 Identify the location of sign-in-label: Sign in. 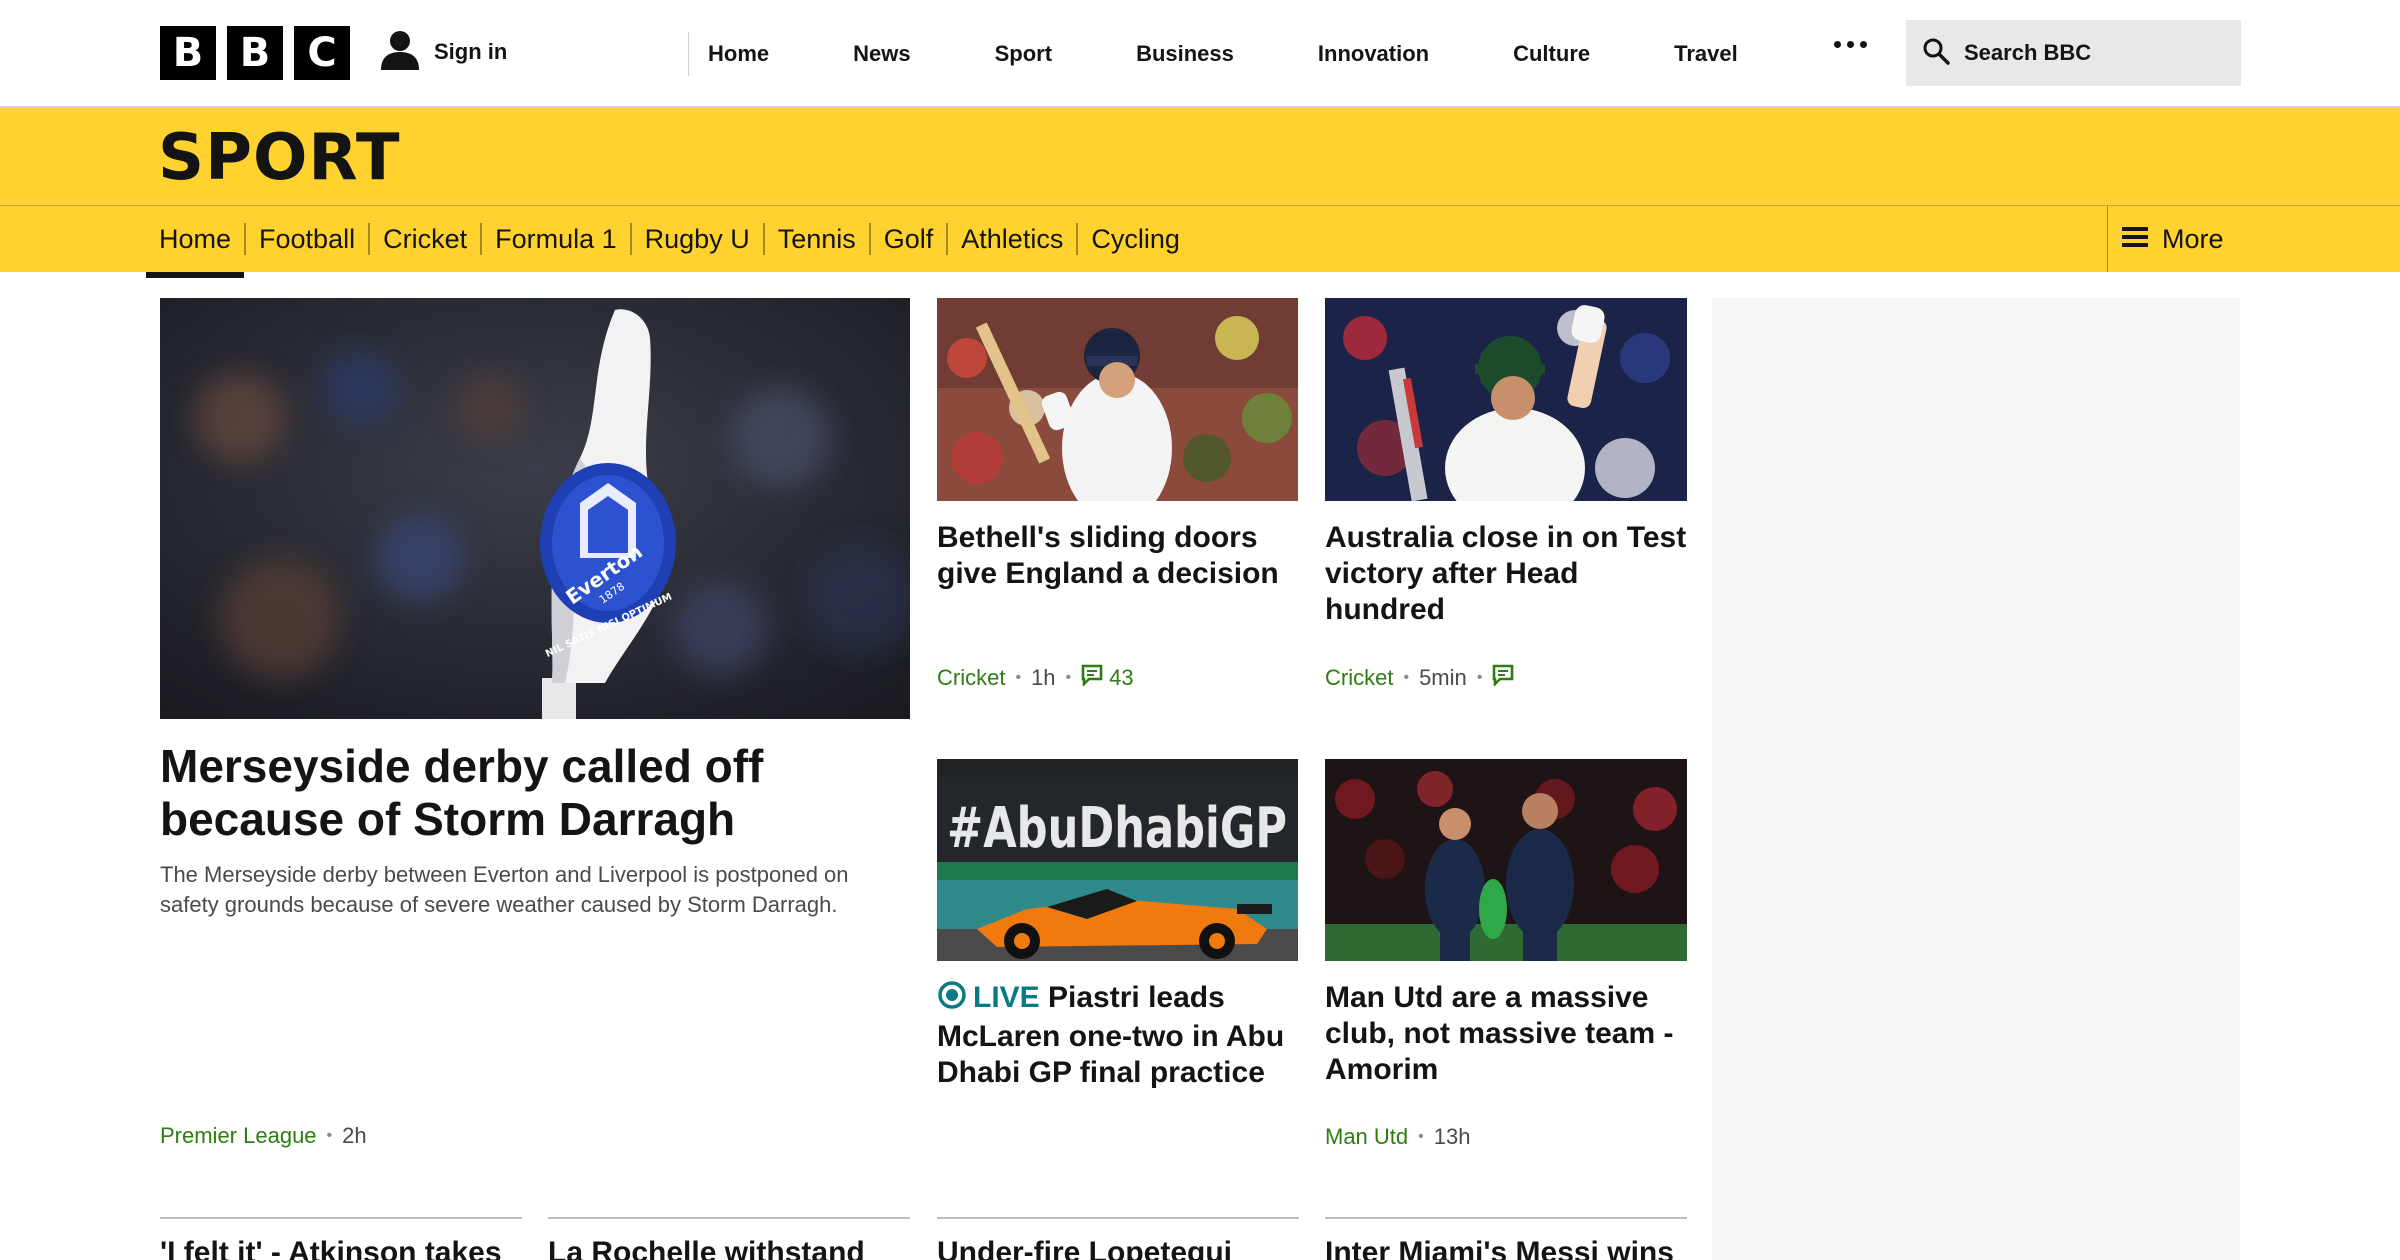
(471, 51).